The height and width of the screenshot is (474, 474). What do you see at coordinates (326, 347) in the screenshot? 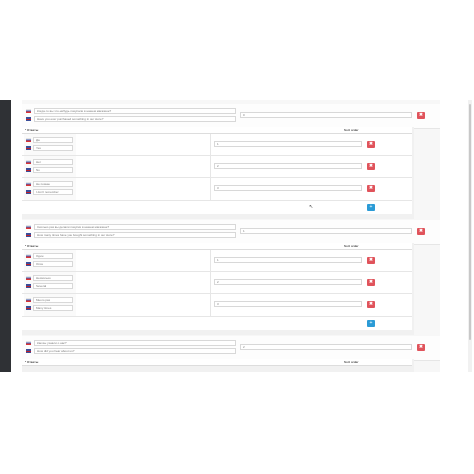
I see `question-sort-order: 2` at bounding box center [326, 347].